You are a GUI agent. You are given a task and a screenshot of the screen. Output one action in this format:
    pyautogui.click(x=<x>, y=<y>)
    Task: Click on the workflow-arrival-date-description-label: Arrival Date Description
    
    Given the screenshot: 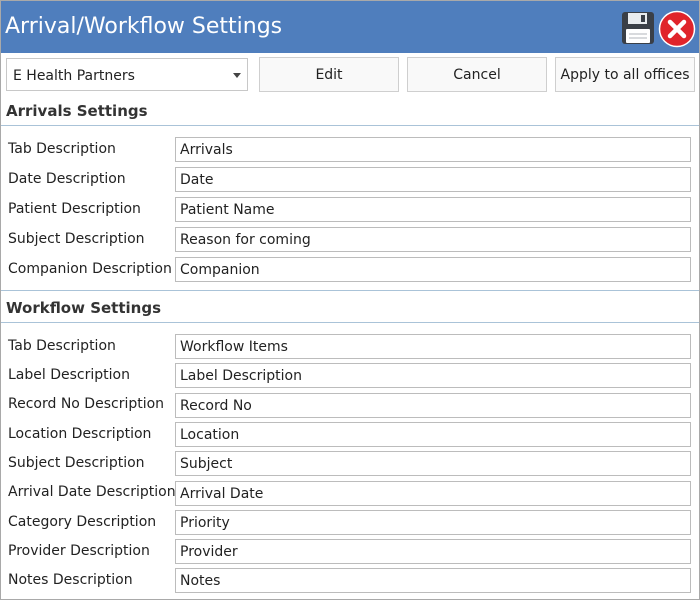 What is the action you would take?
    pyautogui.click(x=92, y=492)
    